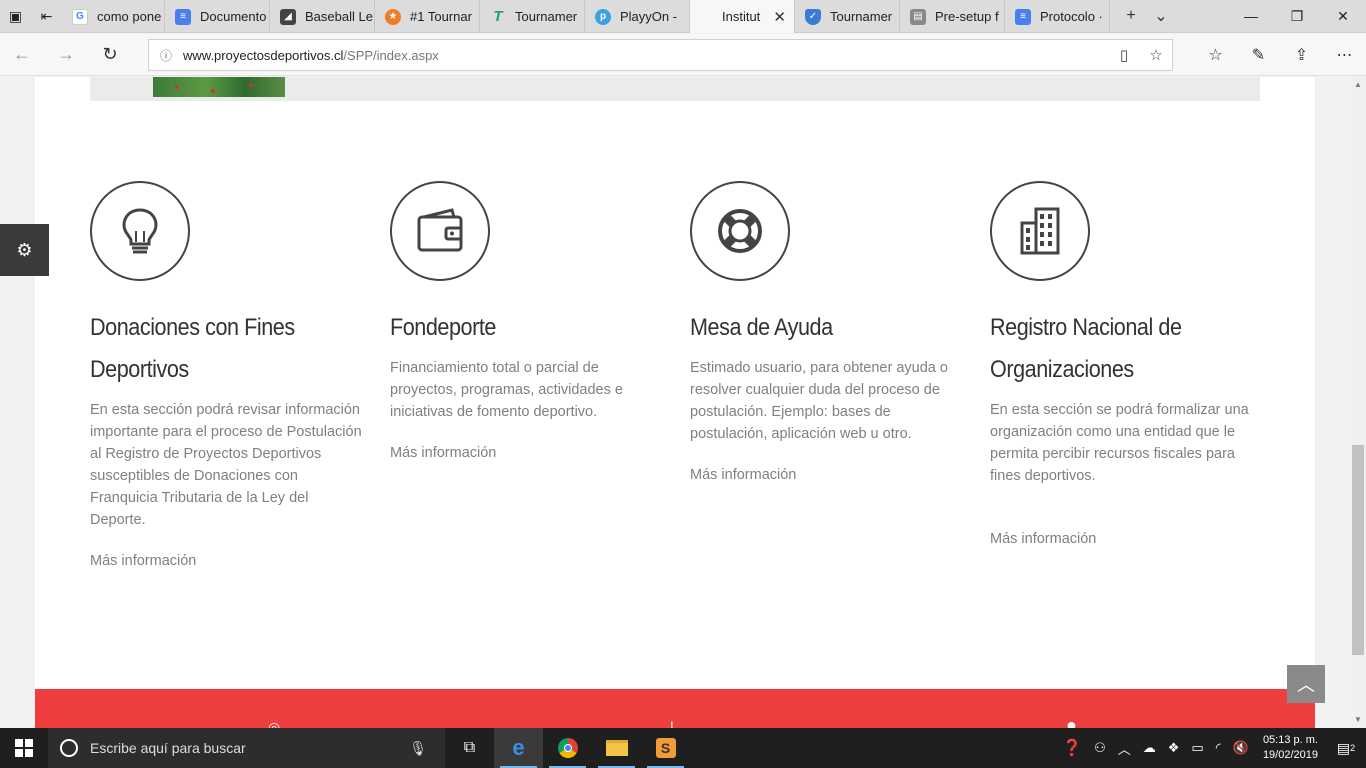  Describe the element at coordinates (393, 16) in the screenshot. I see `star-icon: ★` at that location.